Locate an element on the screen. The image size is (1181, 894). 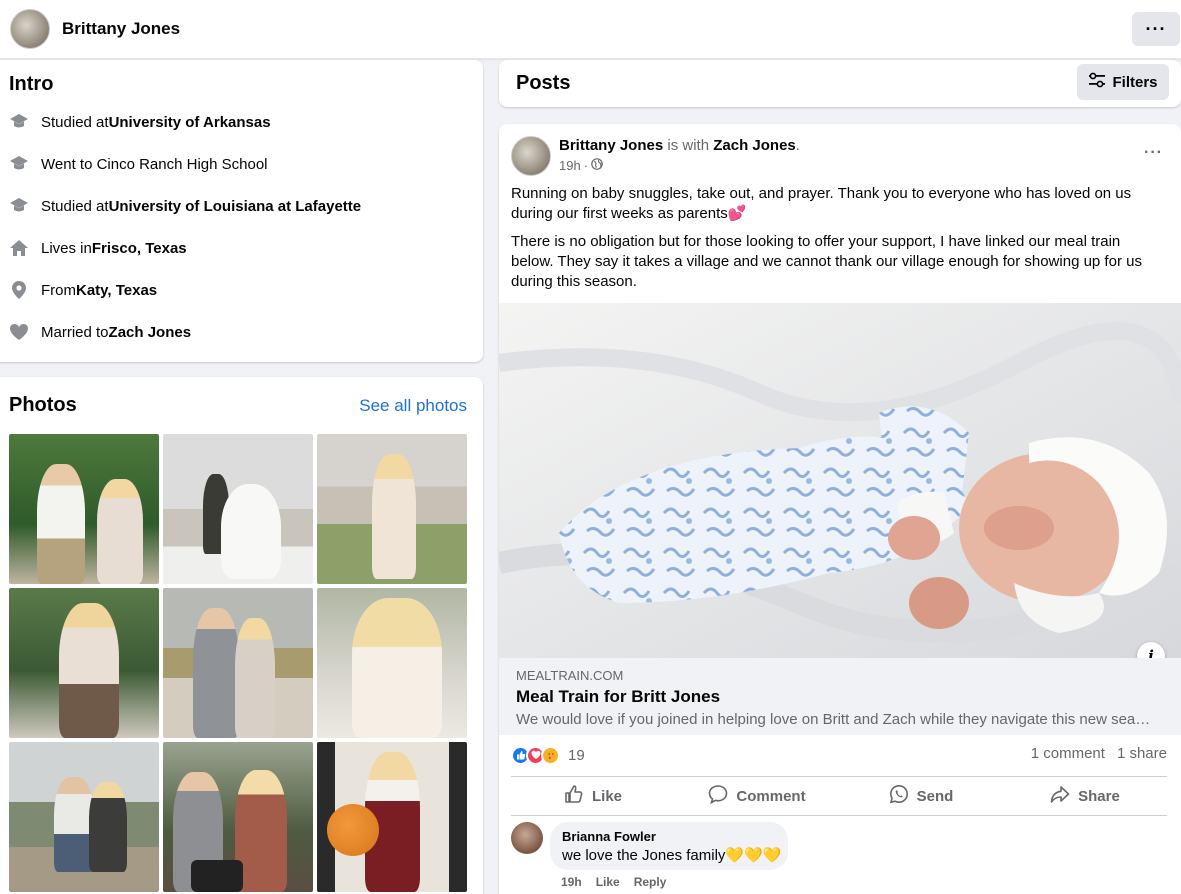
post-time: 19h is located at coordinates (570, 165).